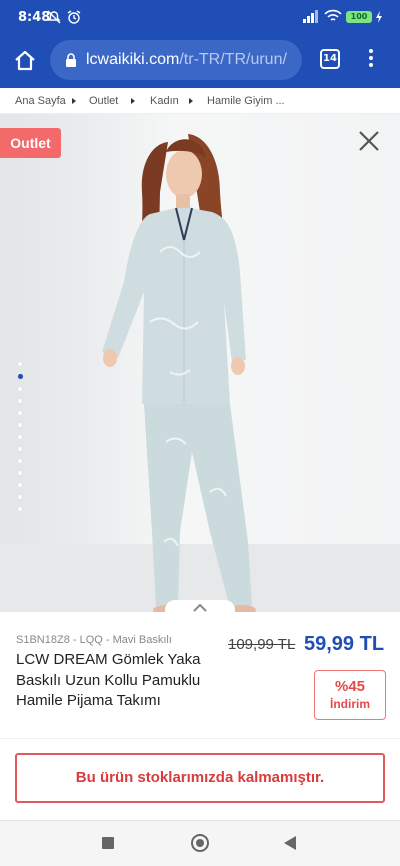 The width and height of the screenshot is (400, 866). I want to click on expand-details-button, so click(200, 606).